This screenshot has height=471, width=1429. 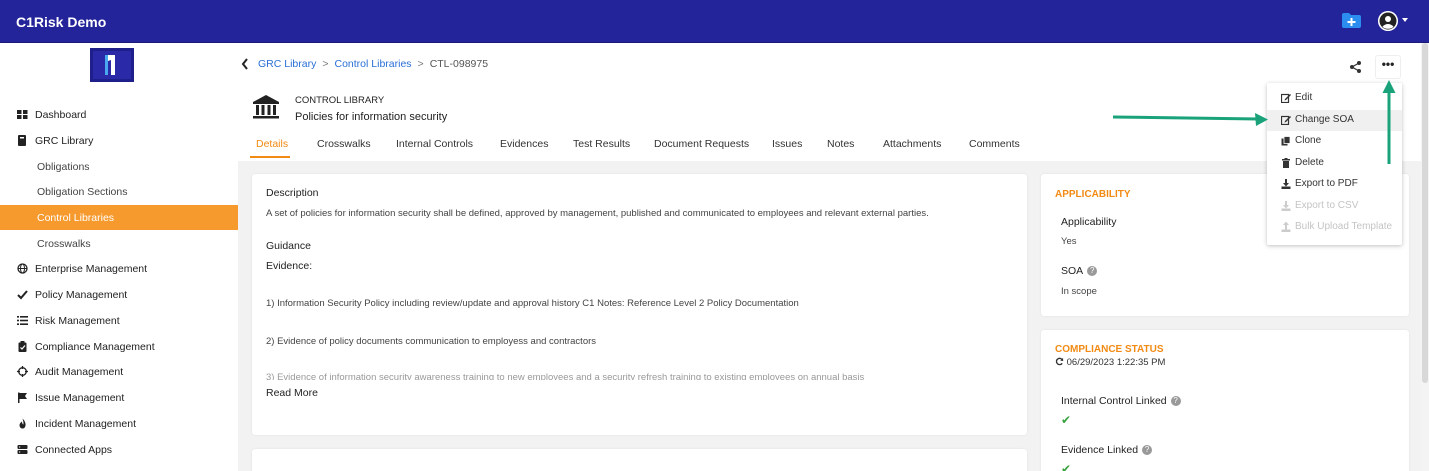 What do you see at coordinates (80, 397) in the screenshot?
I see `sidebar-item-label: Issue Management` at bounding box center [80, 397].